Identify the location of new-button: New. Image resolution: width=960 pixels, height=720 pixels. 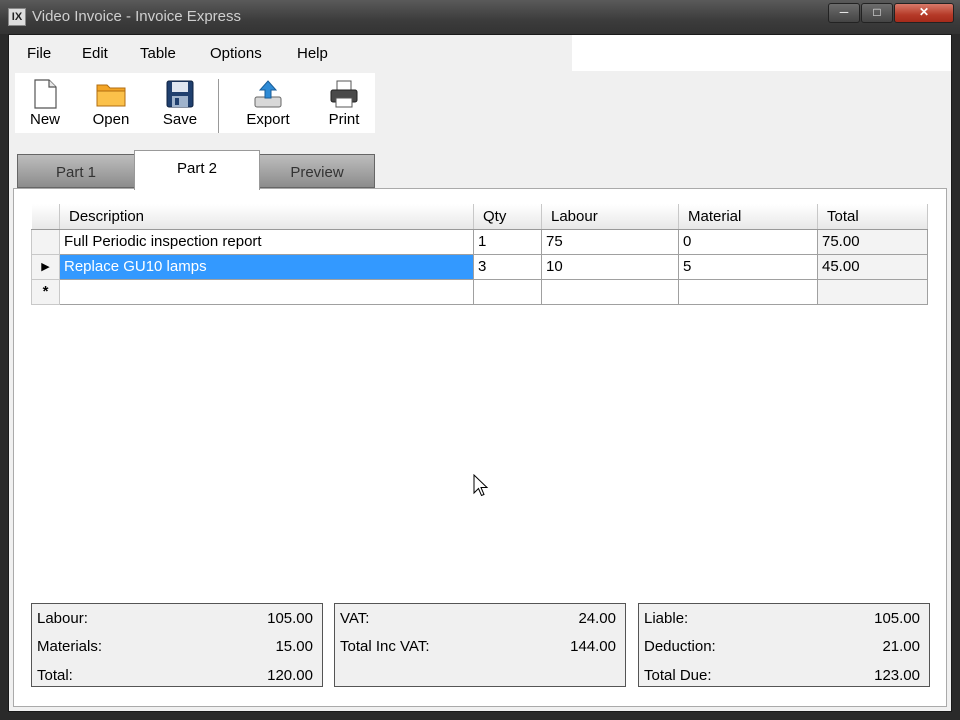
(45, 104).